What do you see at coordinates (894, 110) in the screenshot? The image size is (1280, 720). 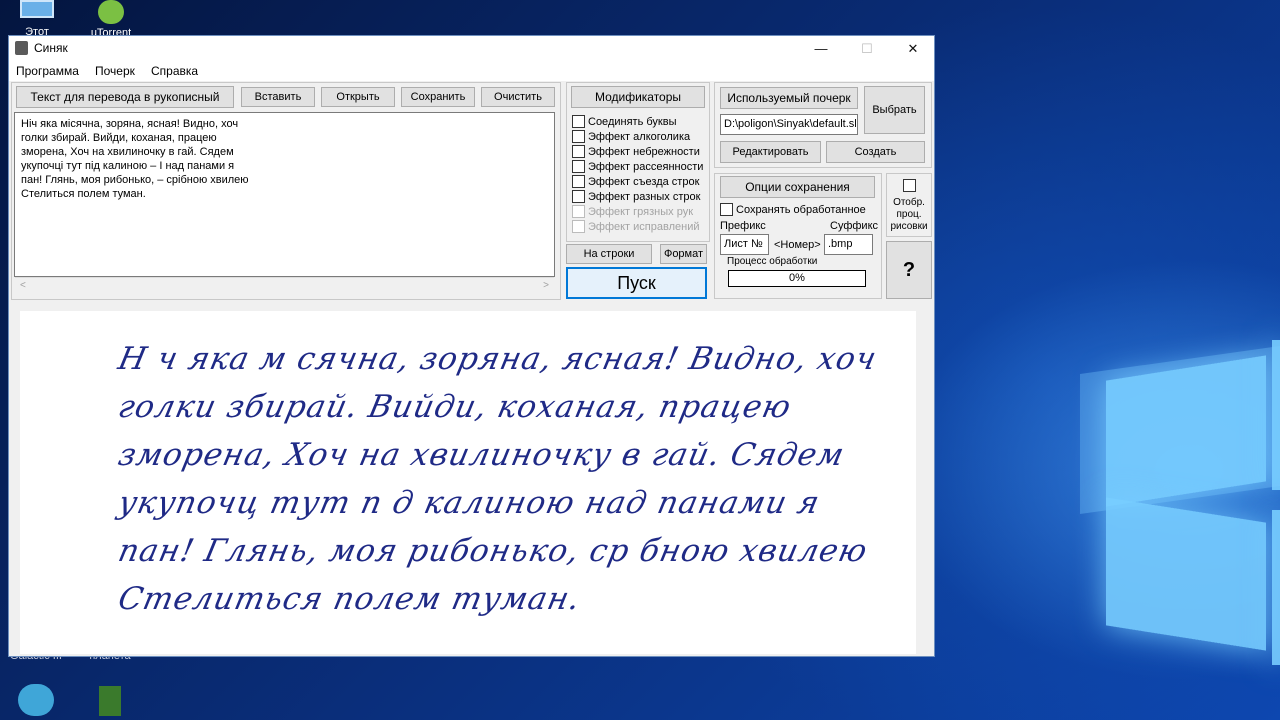 I see `choose-button: Выбрать` at bounding box center [894, 110].